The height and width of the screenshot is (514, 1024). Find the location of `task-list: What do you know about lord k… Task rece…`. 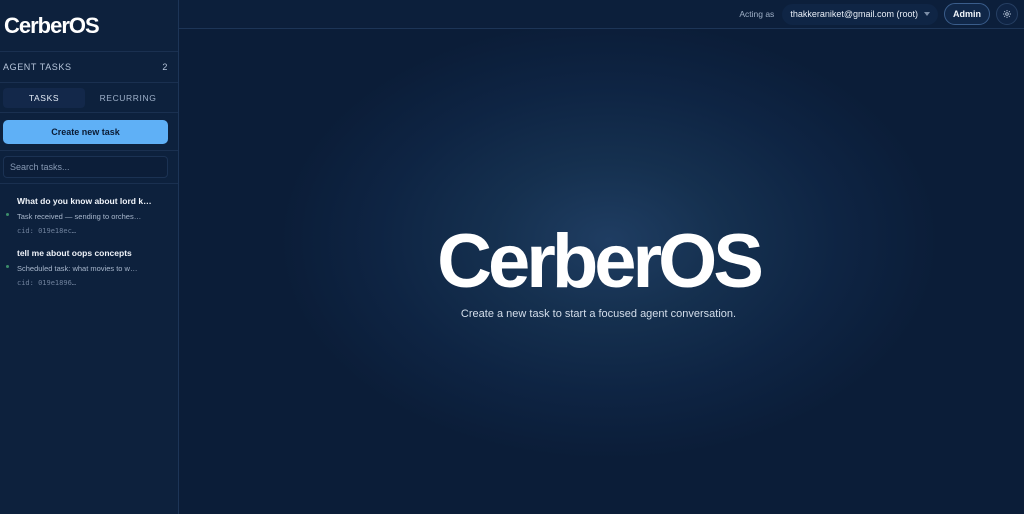

task-list: What do you know about lord k… Task rece… is located at coordinates (89, 240).